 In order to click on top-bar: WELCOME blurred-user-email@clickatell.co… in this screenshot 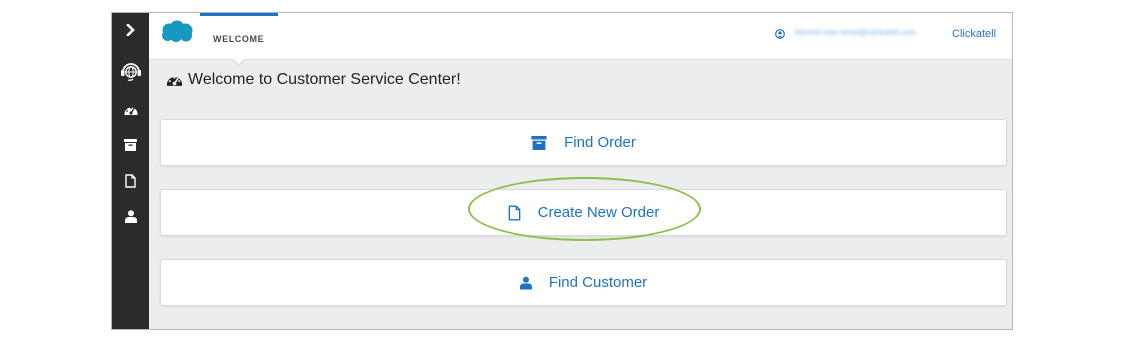, I will do `click(580, 39)`.